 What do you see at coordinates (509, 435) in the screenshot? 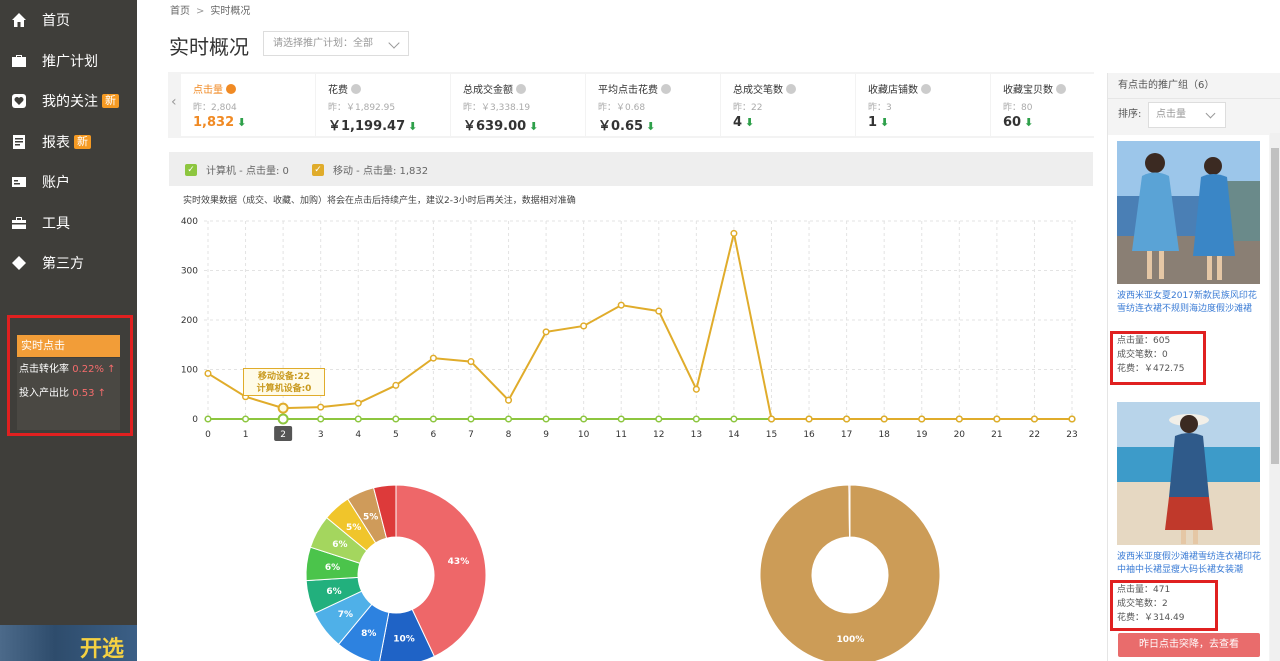
I see `x-tick-label: 8` at bounding box center [509, 435].